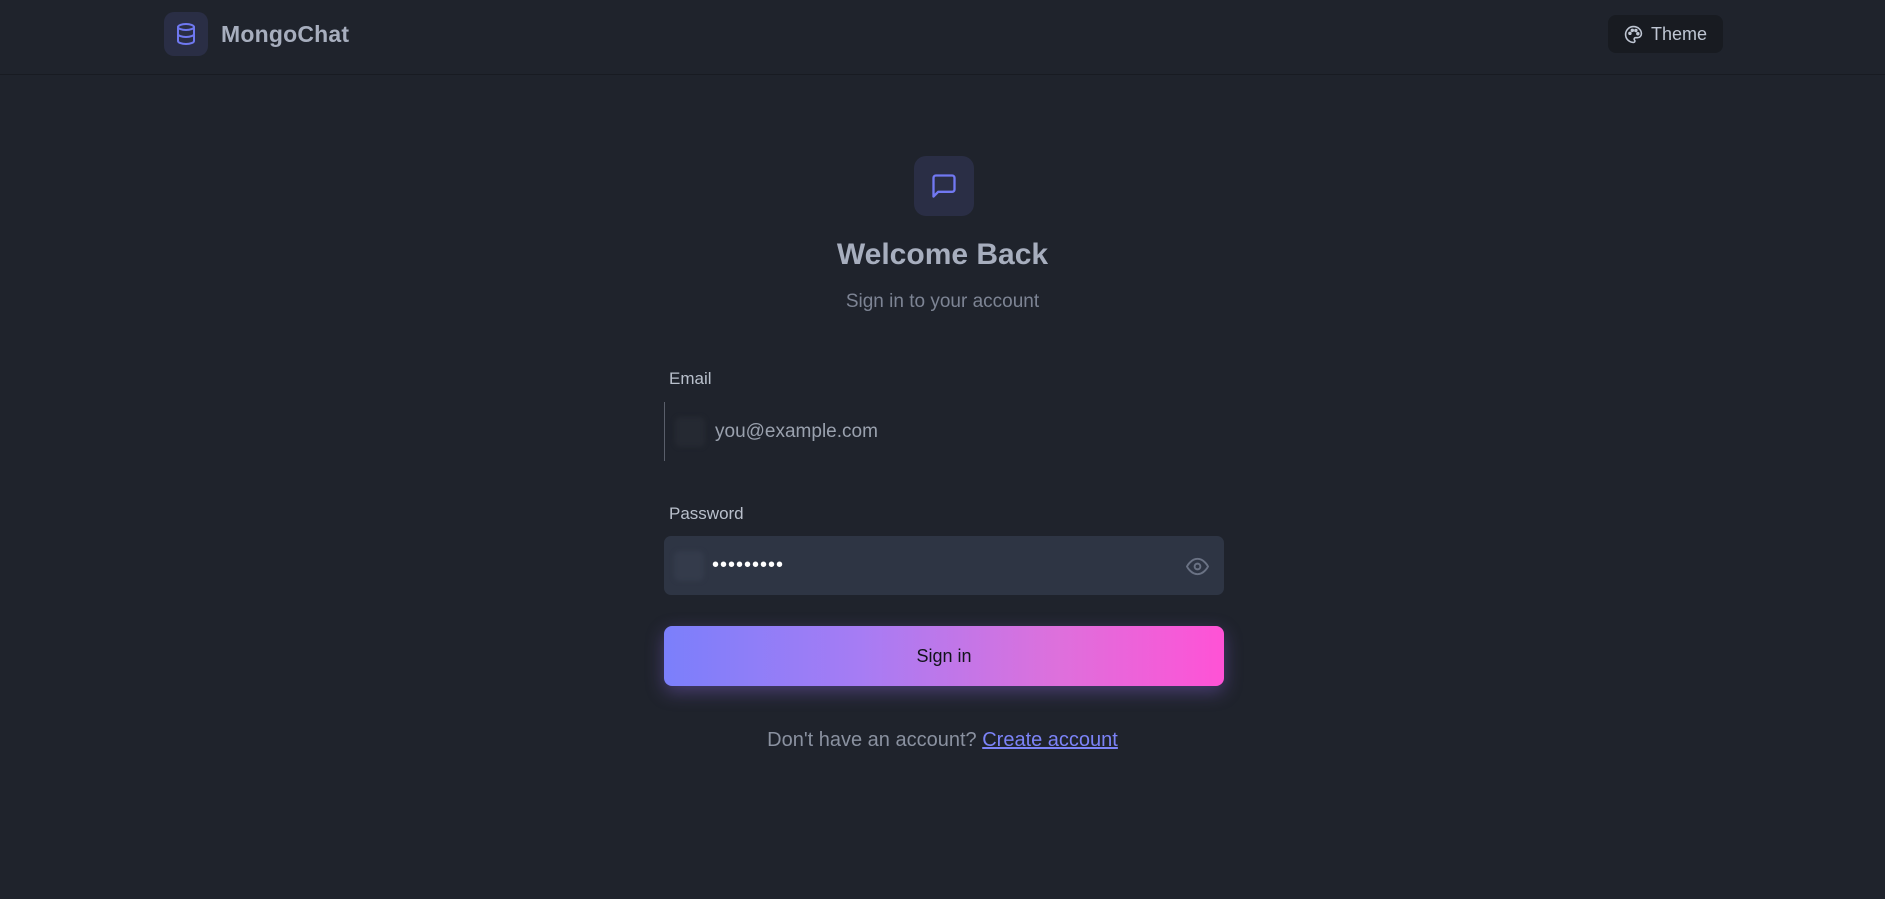 The image size is (1885, 899). I want to click on page-subtitle: Sign in to your account, so click(942, 301).